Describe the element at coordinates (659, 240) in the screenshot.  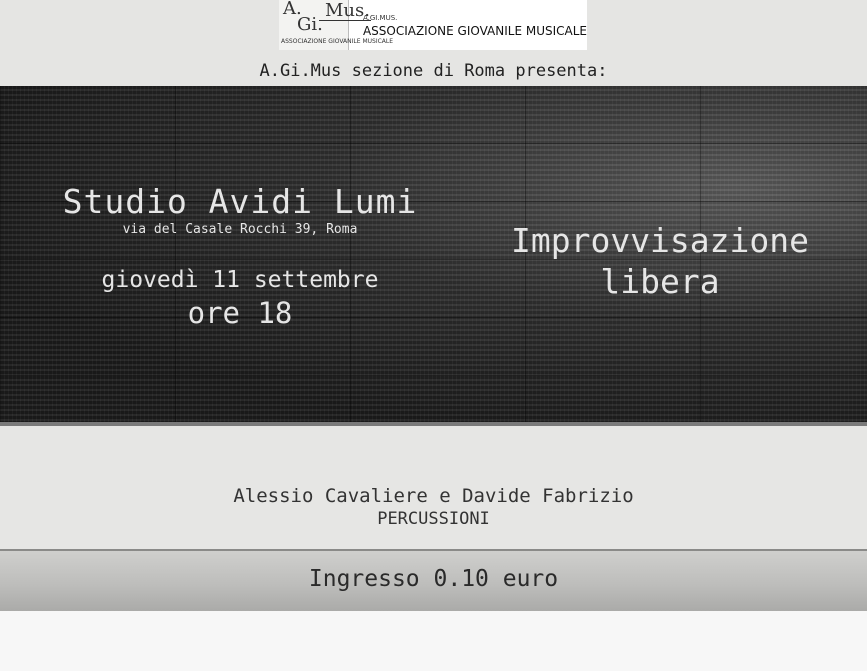
I see `event-title-line1: Improvvisazione` at that location.